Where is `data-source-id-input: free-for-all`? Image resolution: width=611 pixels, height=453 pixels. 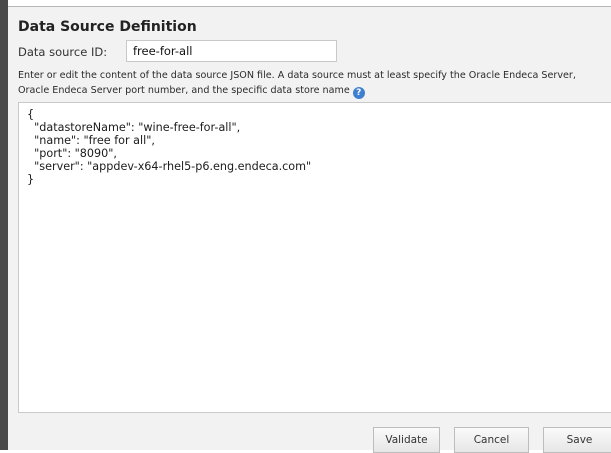 data-source-id-input: free-for-all is located at coordinates (231, 51).